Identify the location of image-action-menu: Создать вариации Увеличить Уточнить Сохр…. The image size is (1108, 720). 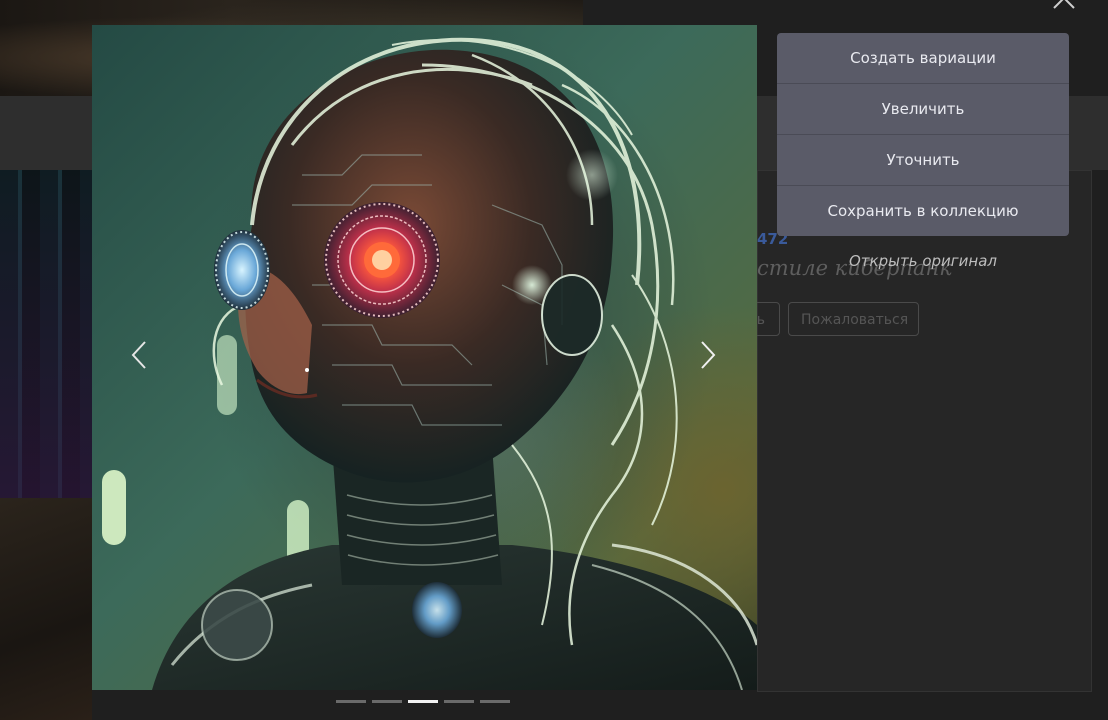
(923, 134).